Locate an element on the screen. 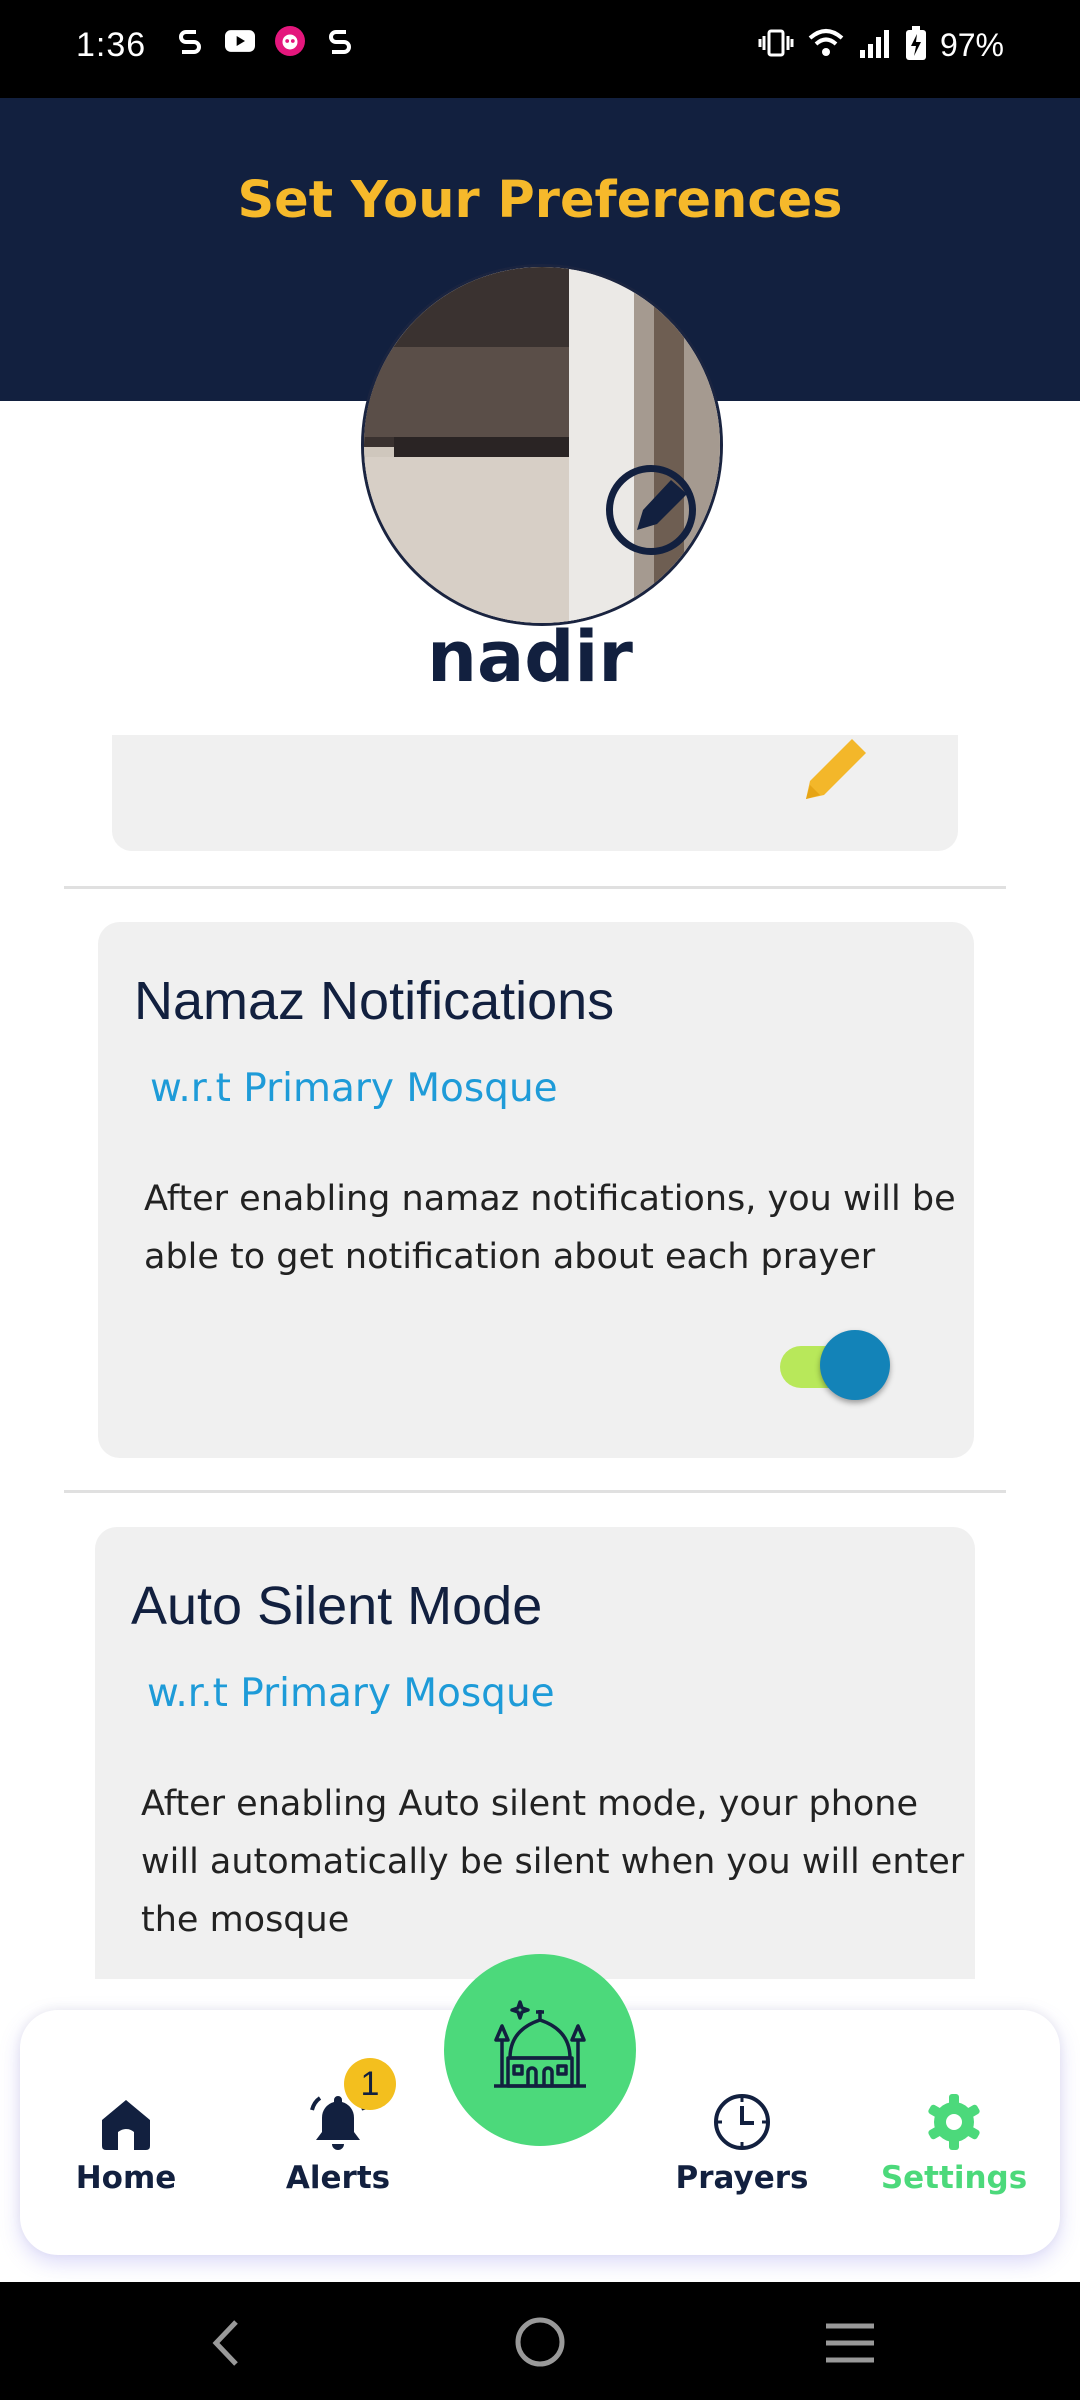 Image resolution: width=1080 pixels, height=2400 pixels. nav-prayers: Prayers is located at coordinates (742, 2143).